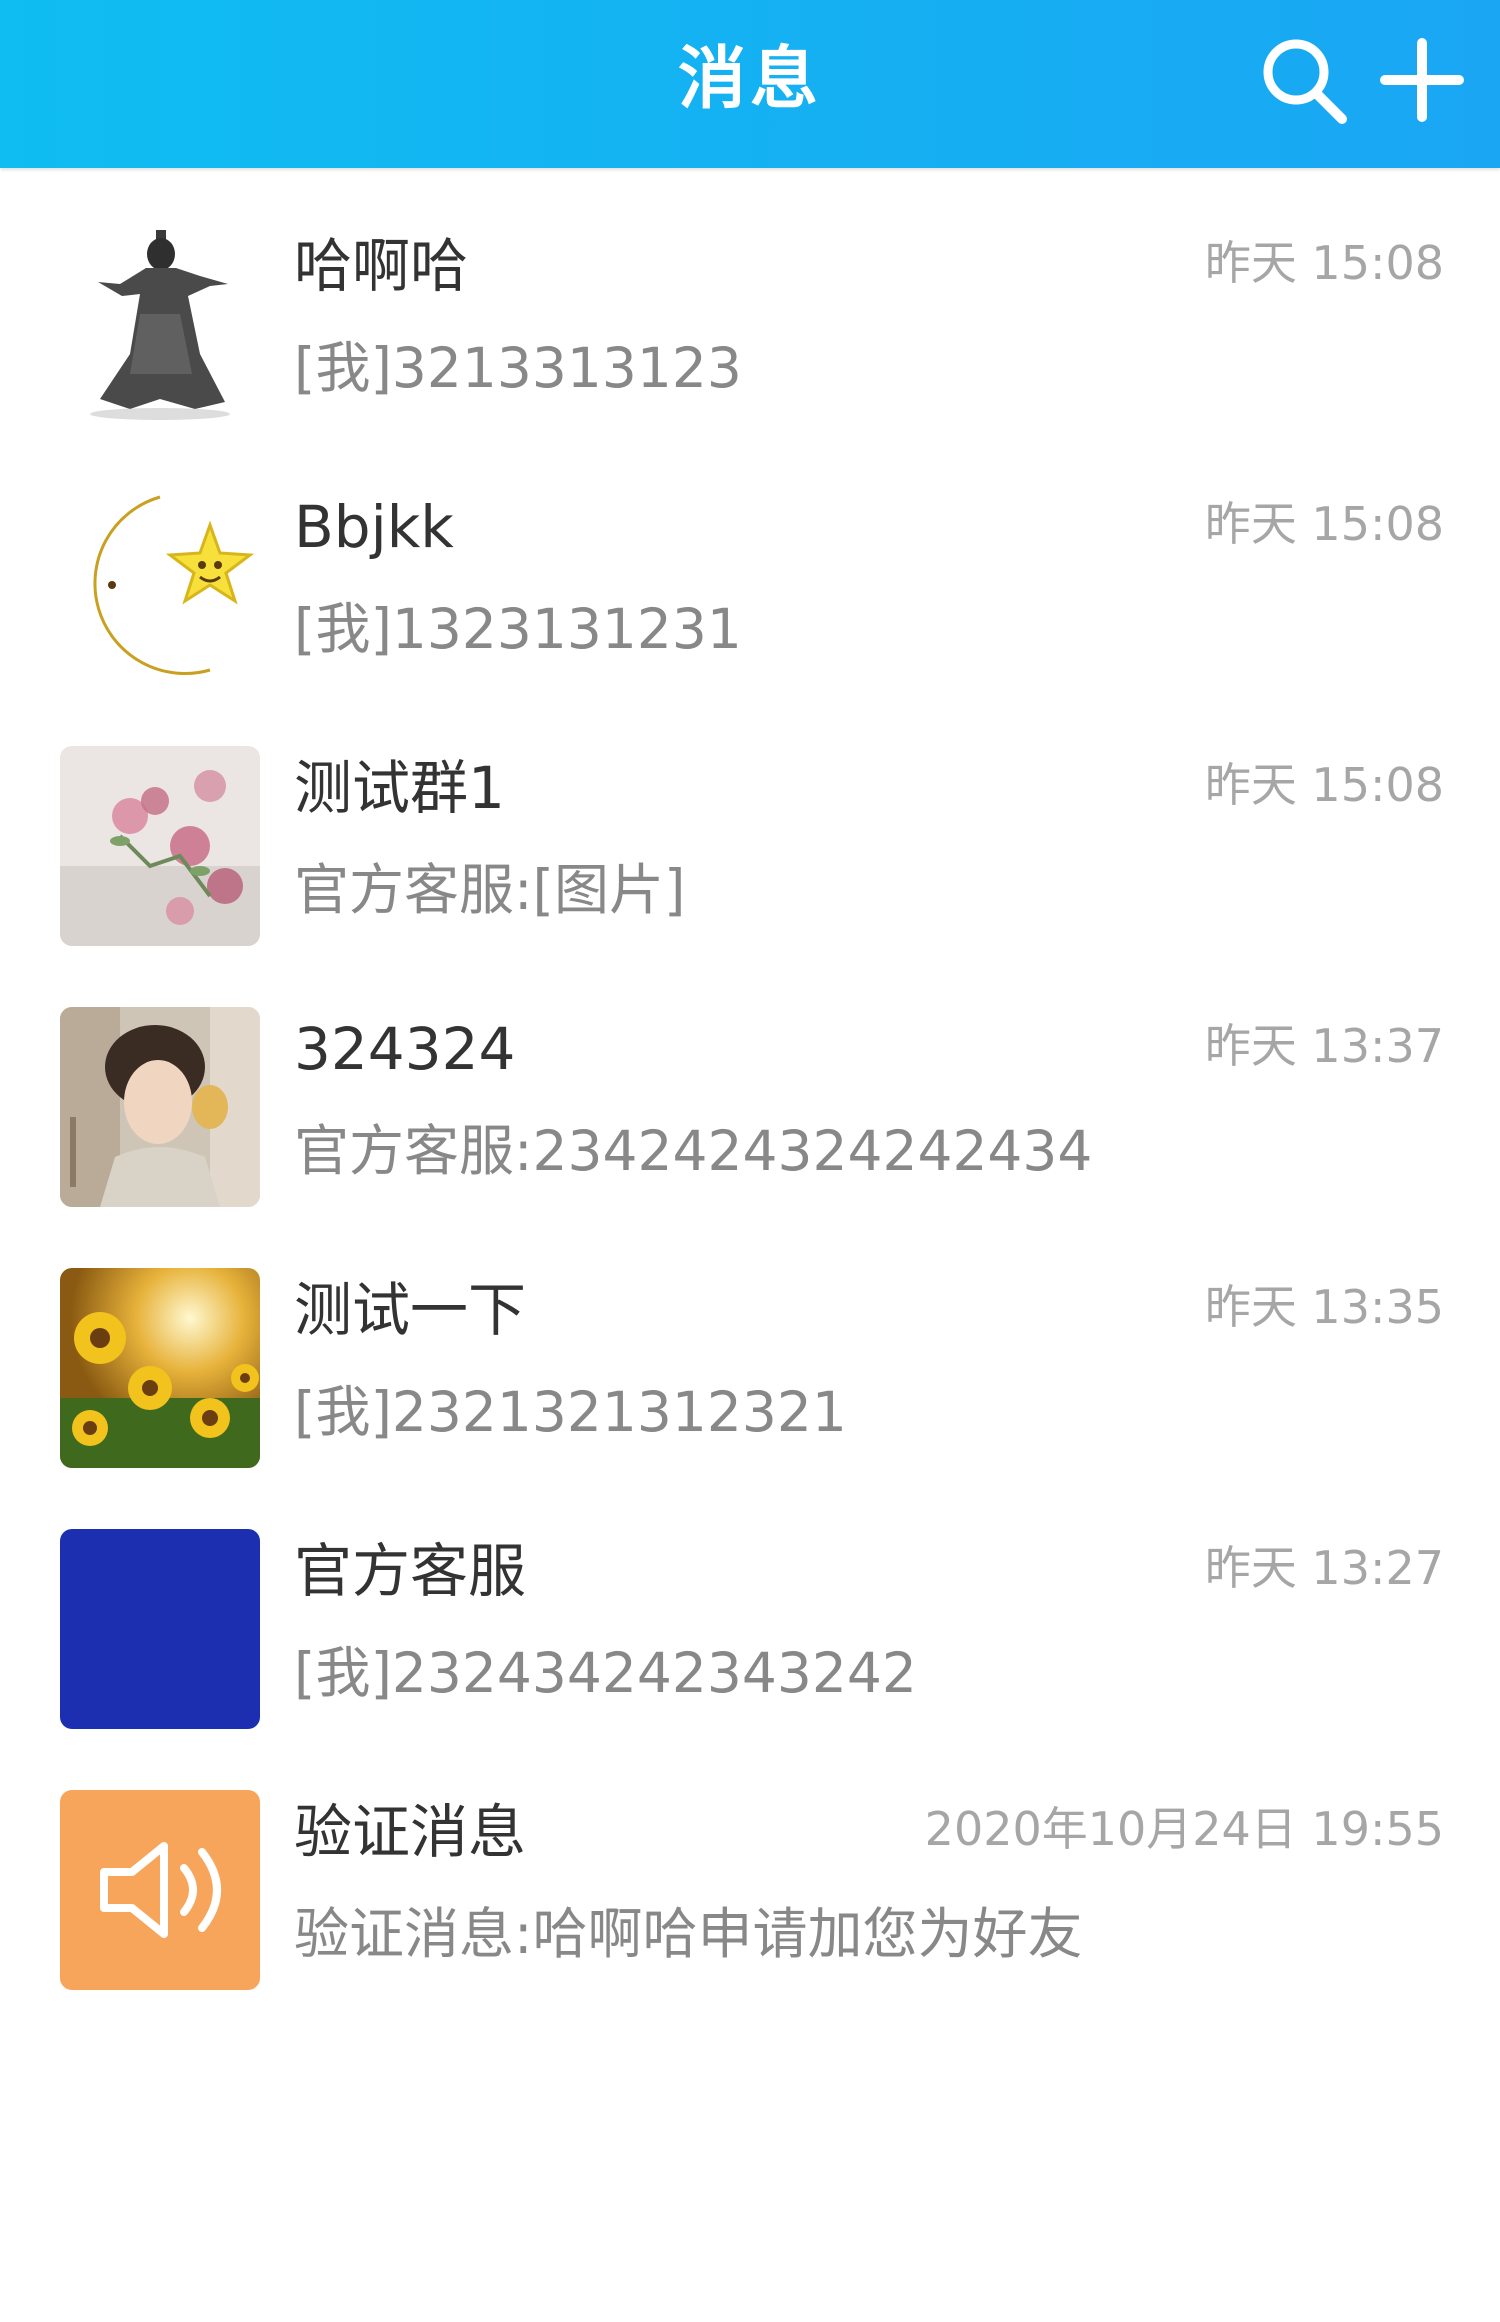 This screenshot has height=2322, width=1500. What do you see at coordinates (1324, 1046) in the screenshot?
I see `conversation-time: 昨天 13:37` at bounding box center [1324, 1046].